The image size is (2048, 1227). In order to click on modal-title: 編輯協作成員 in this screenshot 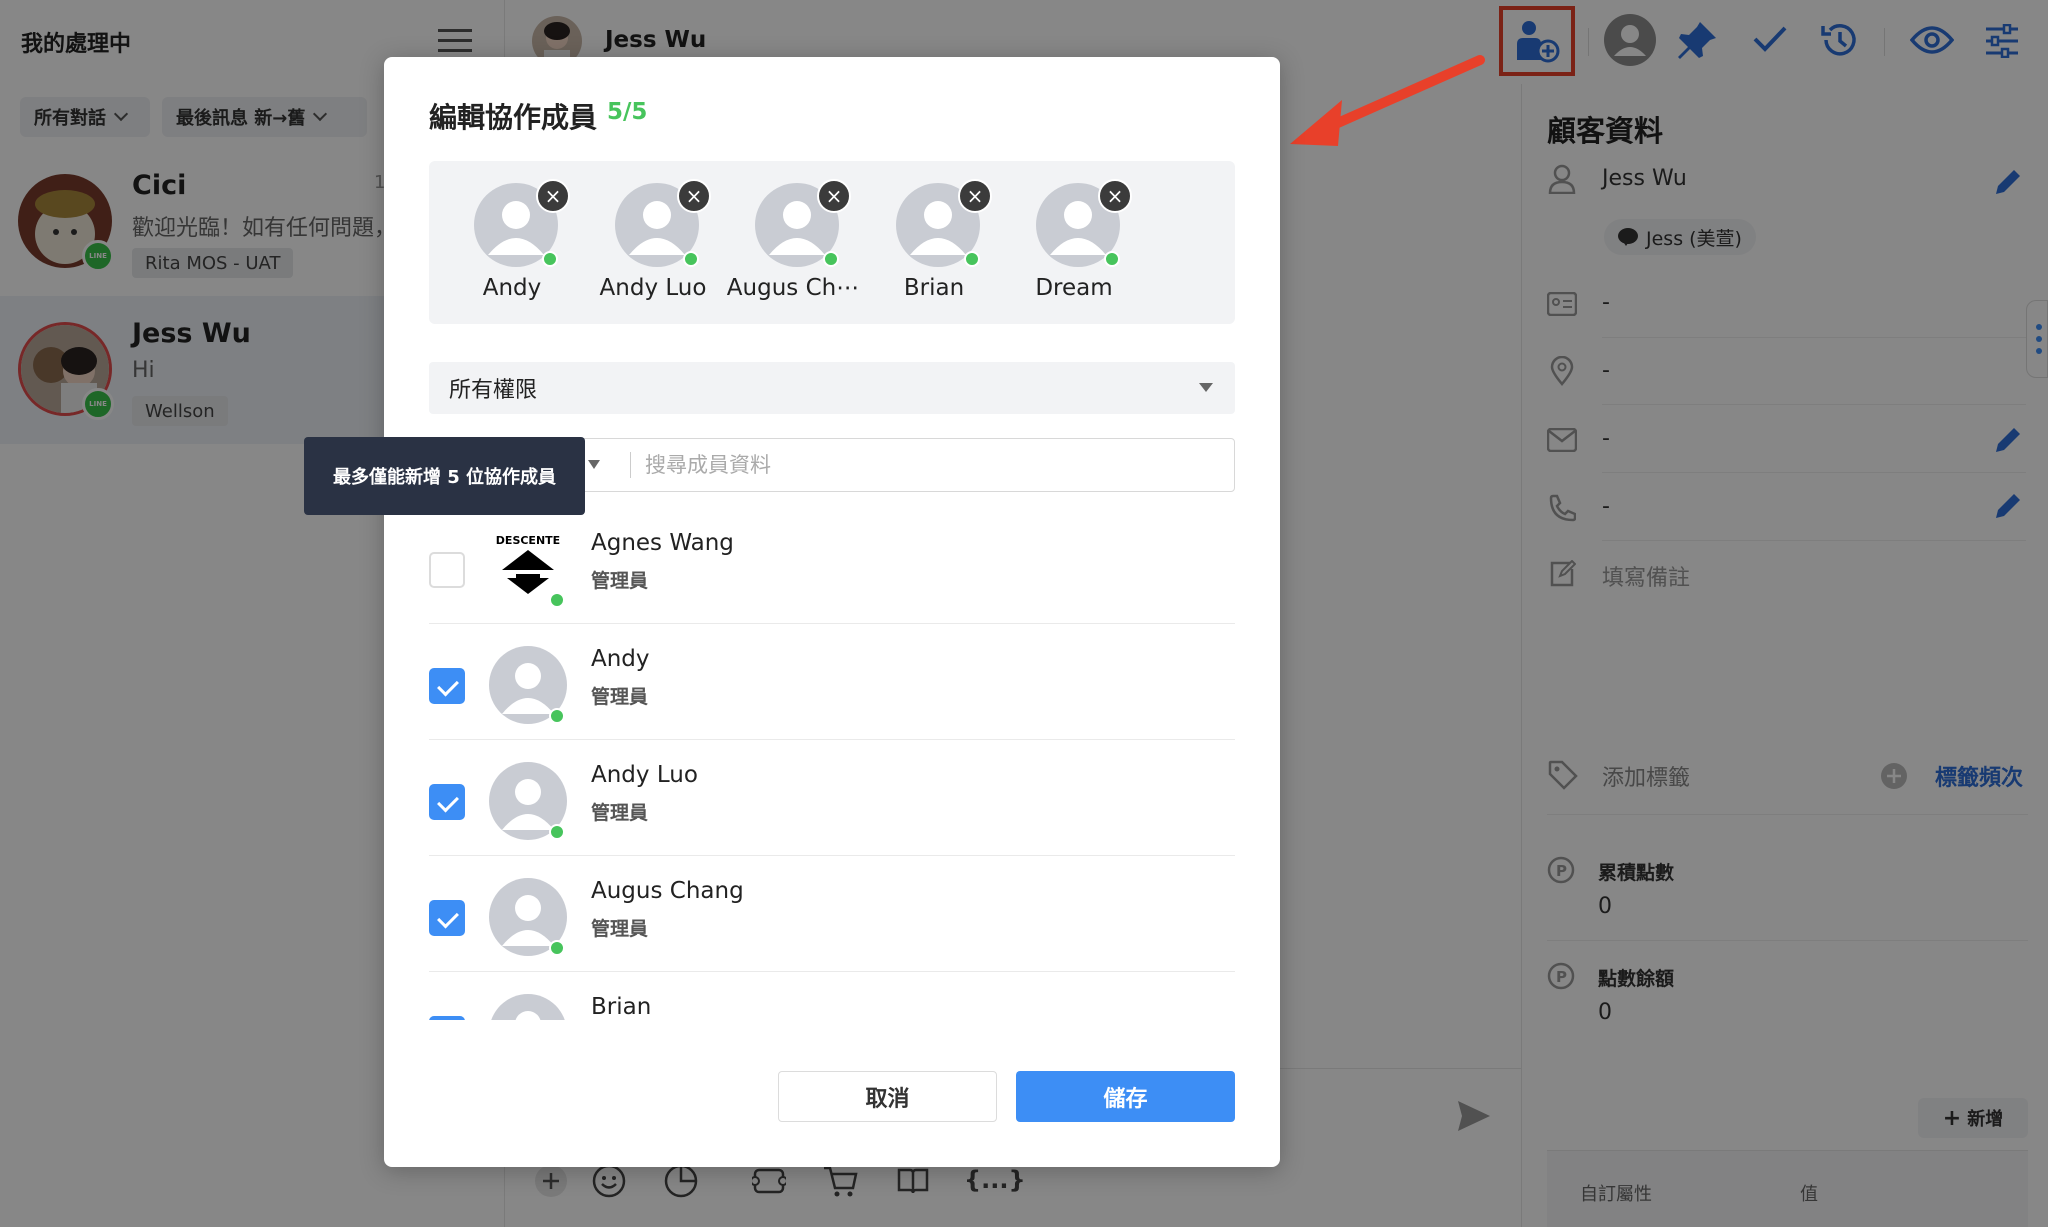, I will do `click(513, 117)`.